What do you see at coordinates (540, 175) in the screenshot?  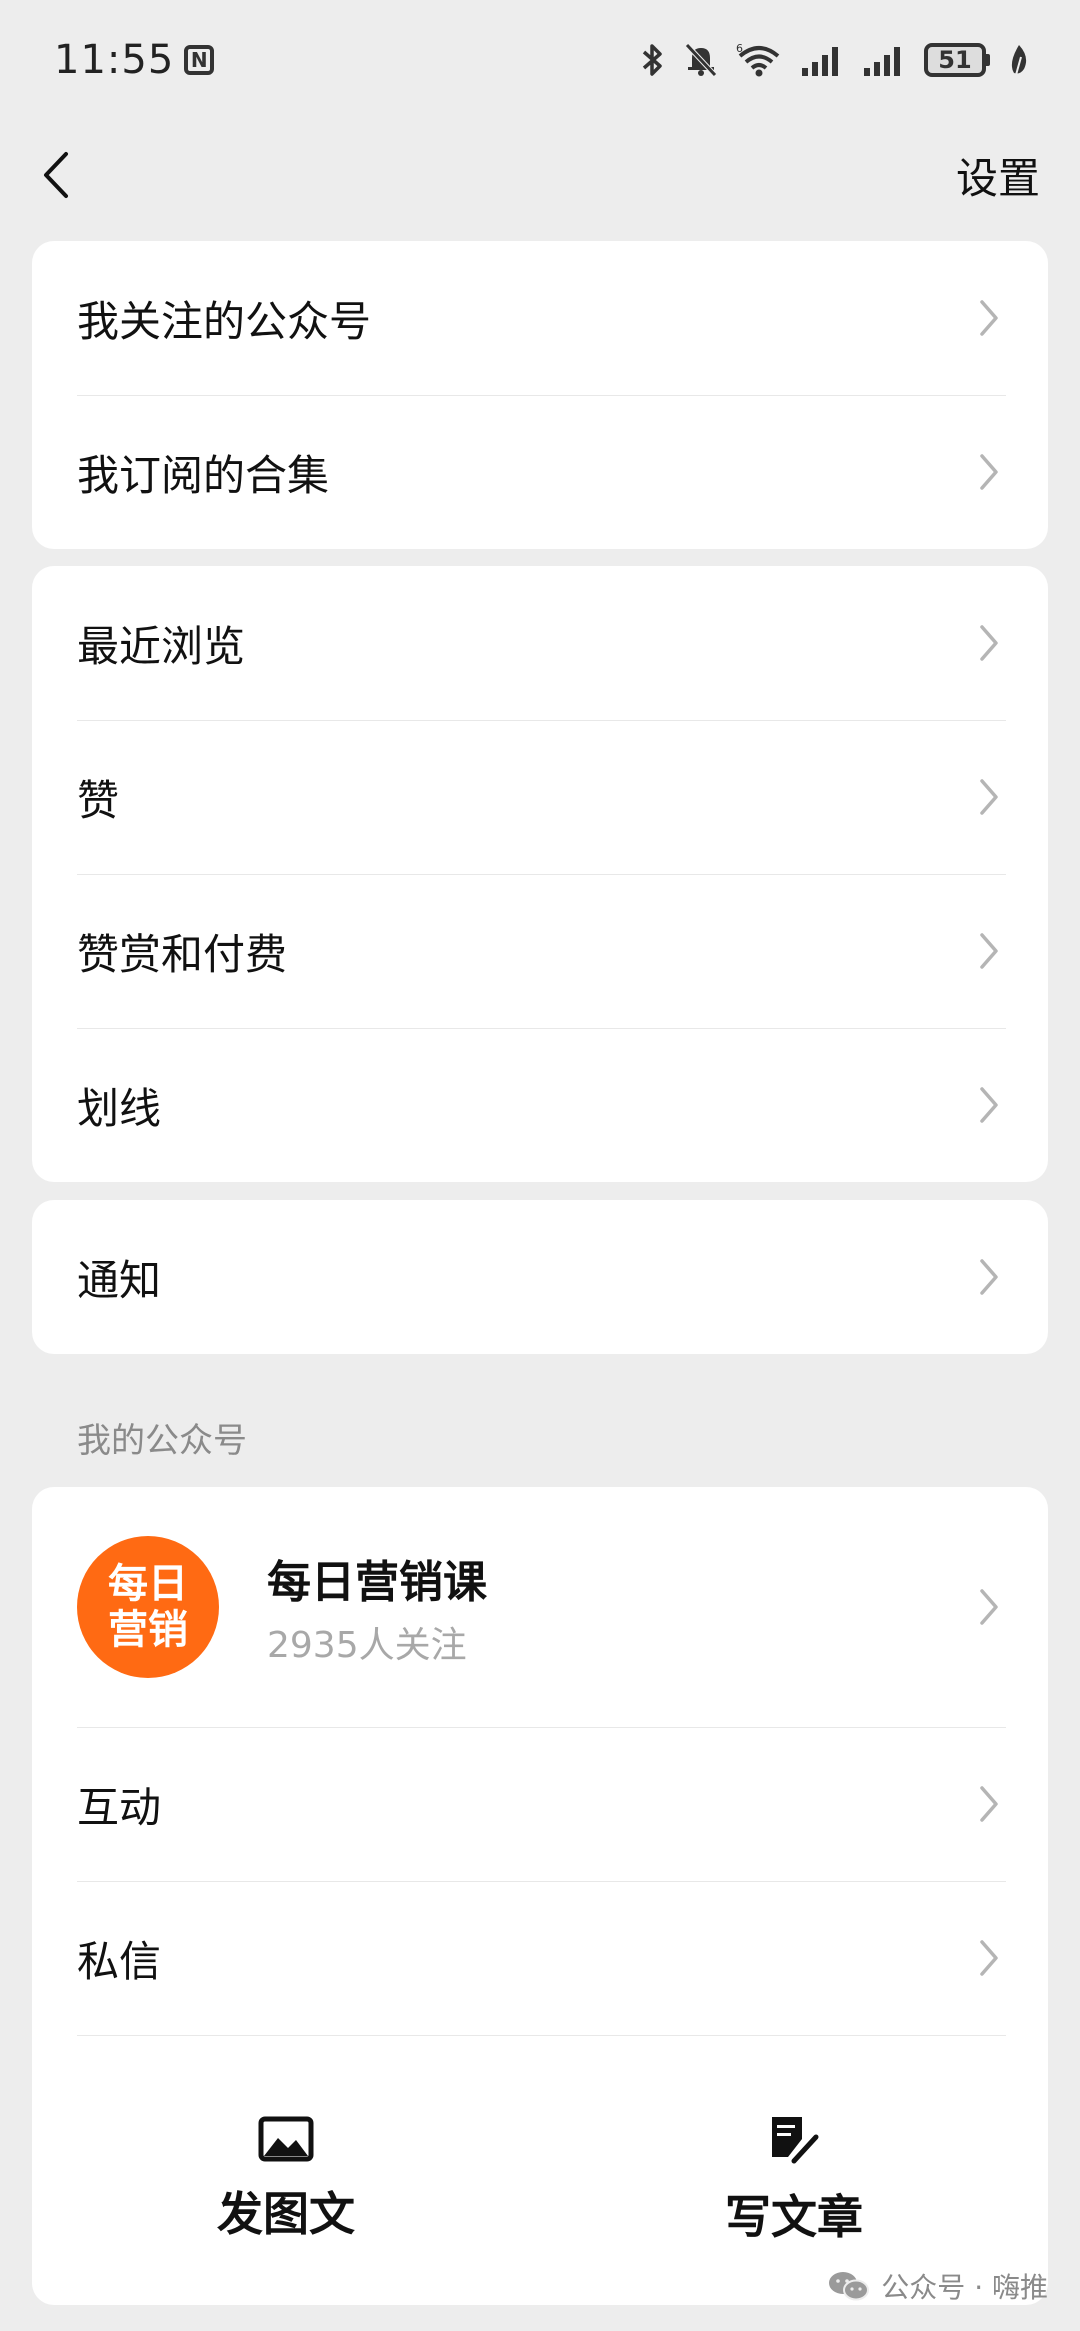 I see `nav-bar: 设置` at bounding box center [540, 175].